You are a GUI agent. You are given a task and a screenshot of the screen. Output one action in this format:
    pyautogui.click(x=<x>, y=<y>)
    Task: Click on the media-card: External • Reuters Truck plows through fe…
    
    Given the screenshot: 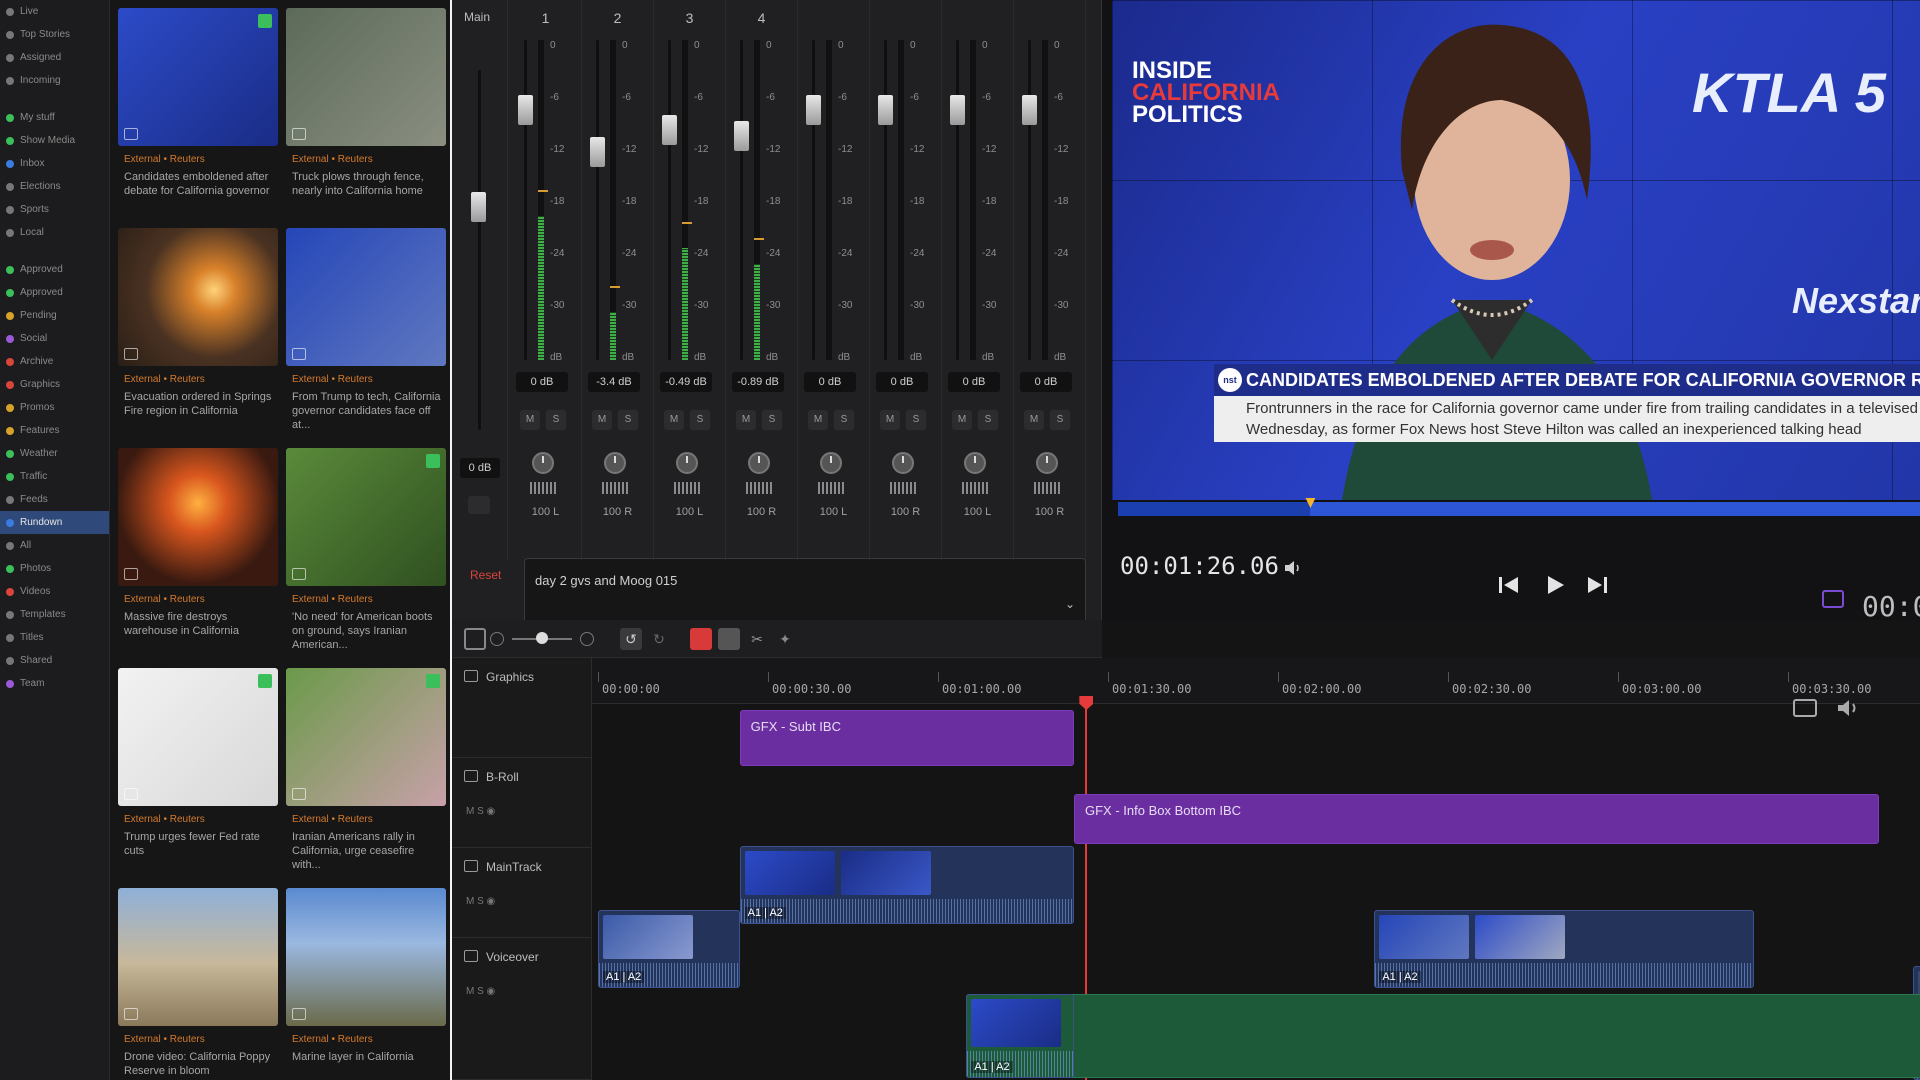 What is the action you would take?
    pyautogui.click(x=366, y=113)
    